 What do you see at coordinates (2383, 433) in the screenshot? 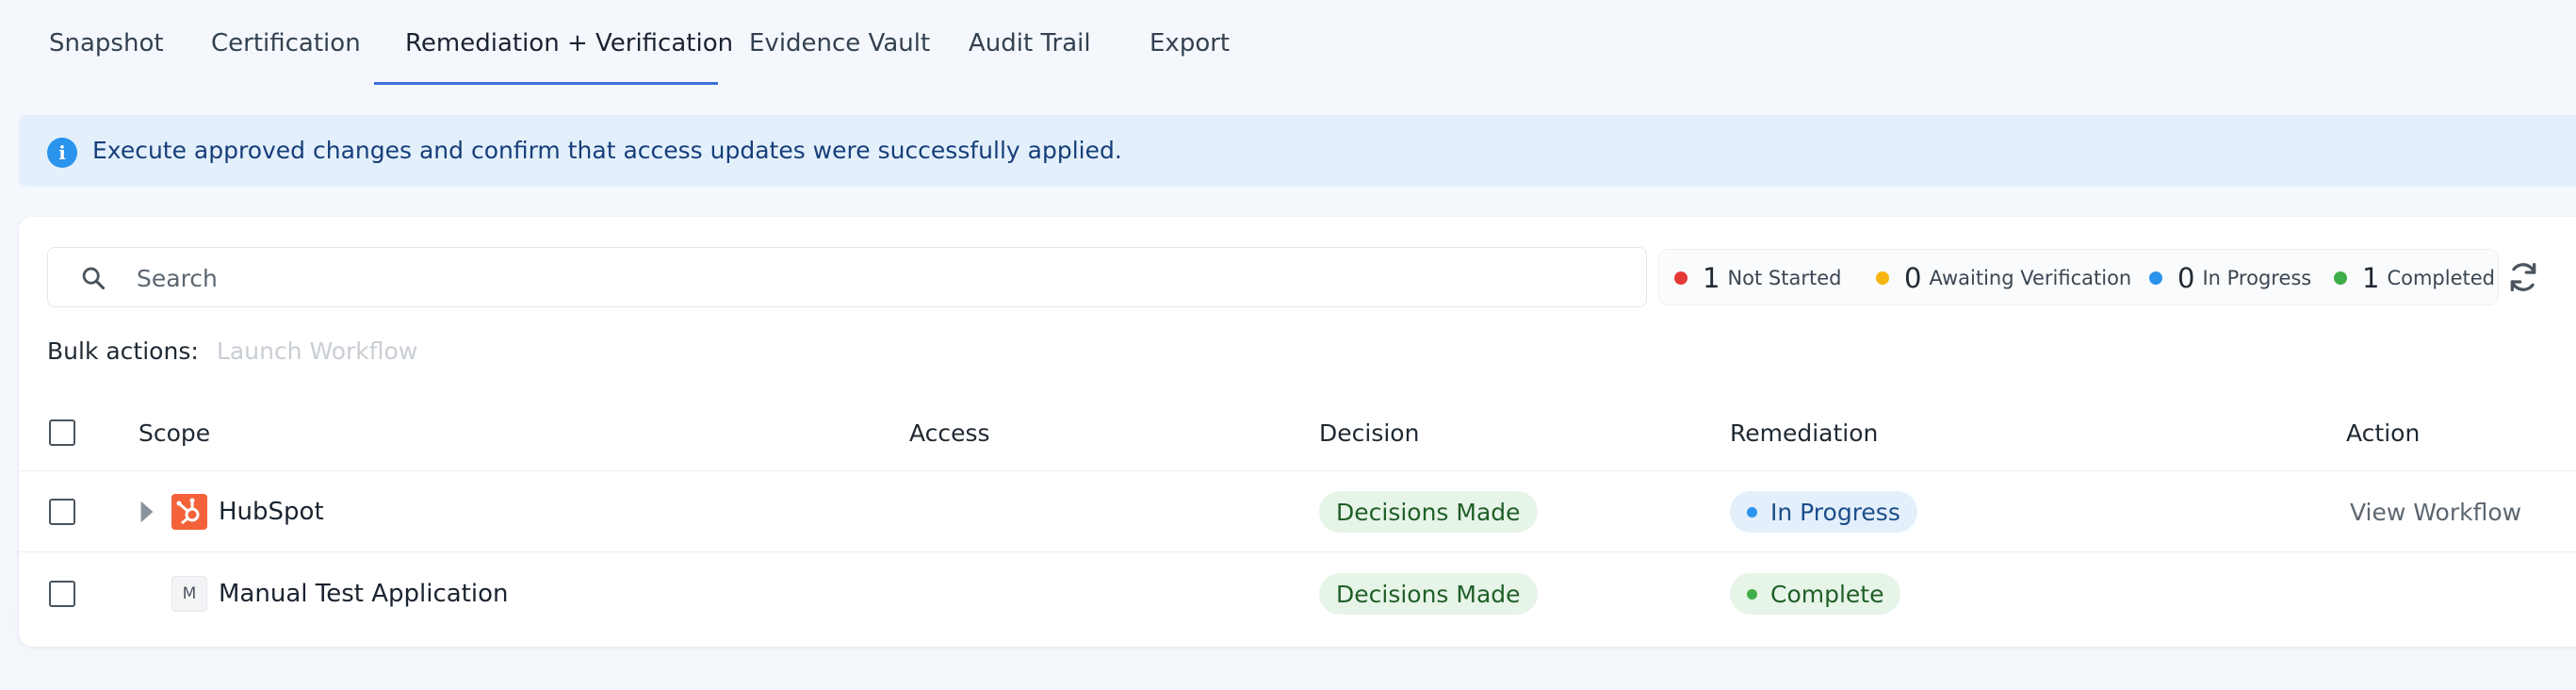
I see `column-header-action: Action` at bounding box center [2383, 433].